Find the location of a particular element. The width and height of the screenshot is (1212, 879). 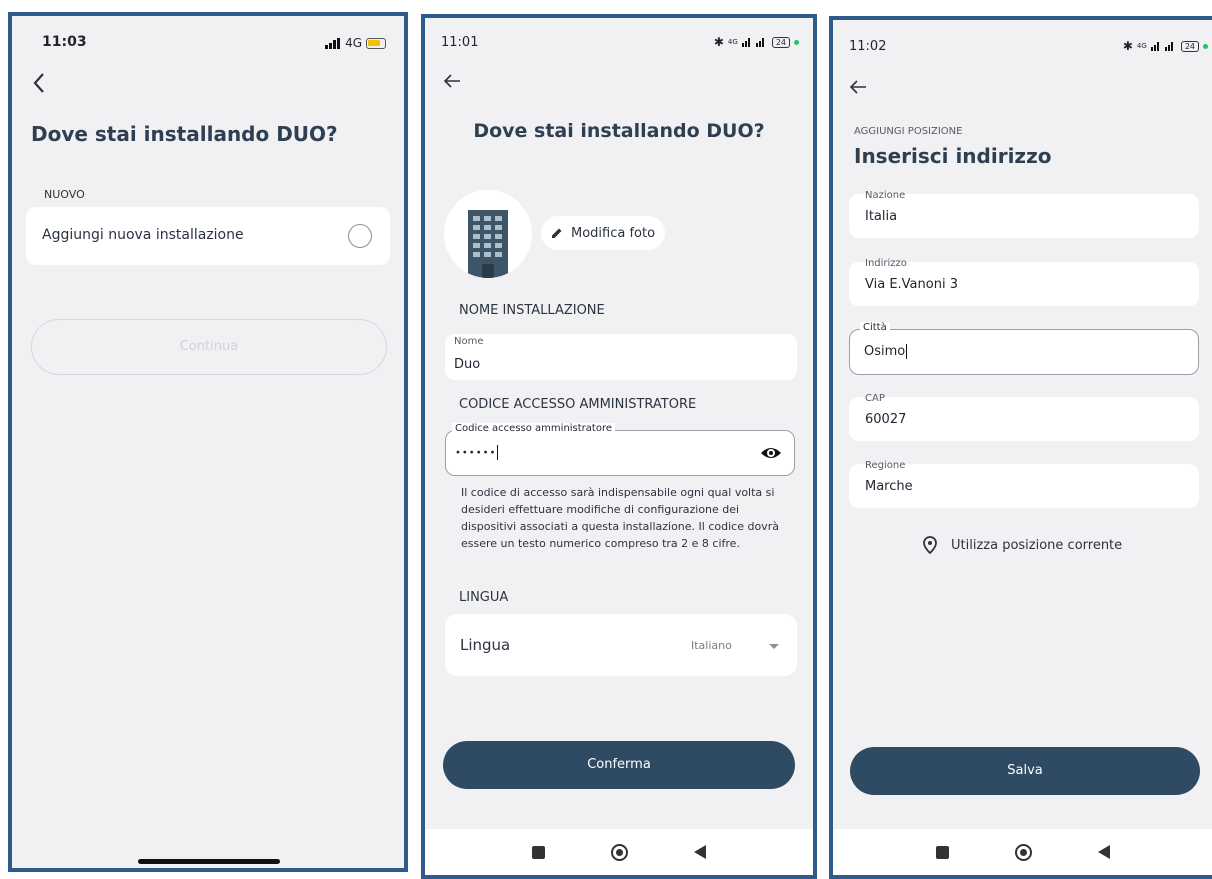

radio-button is located at coordinates (360, 236).